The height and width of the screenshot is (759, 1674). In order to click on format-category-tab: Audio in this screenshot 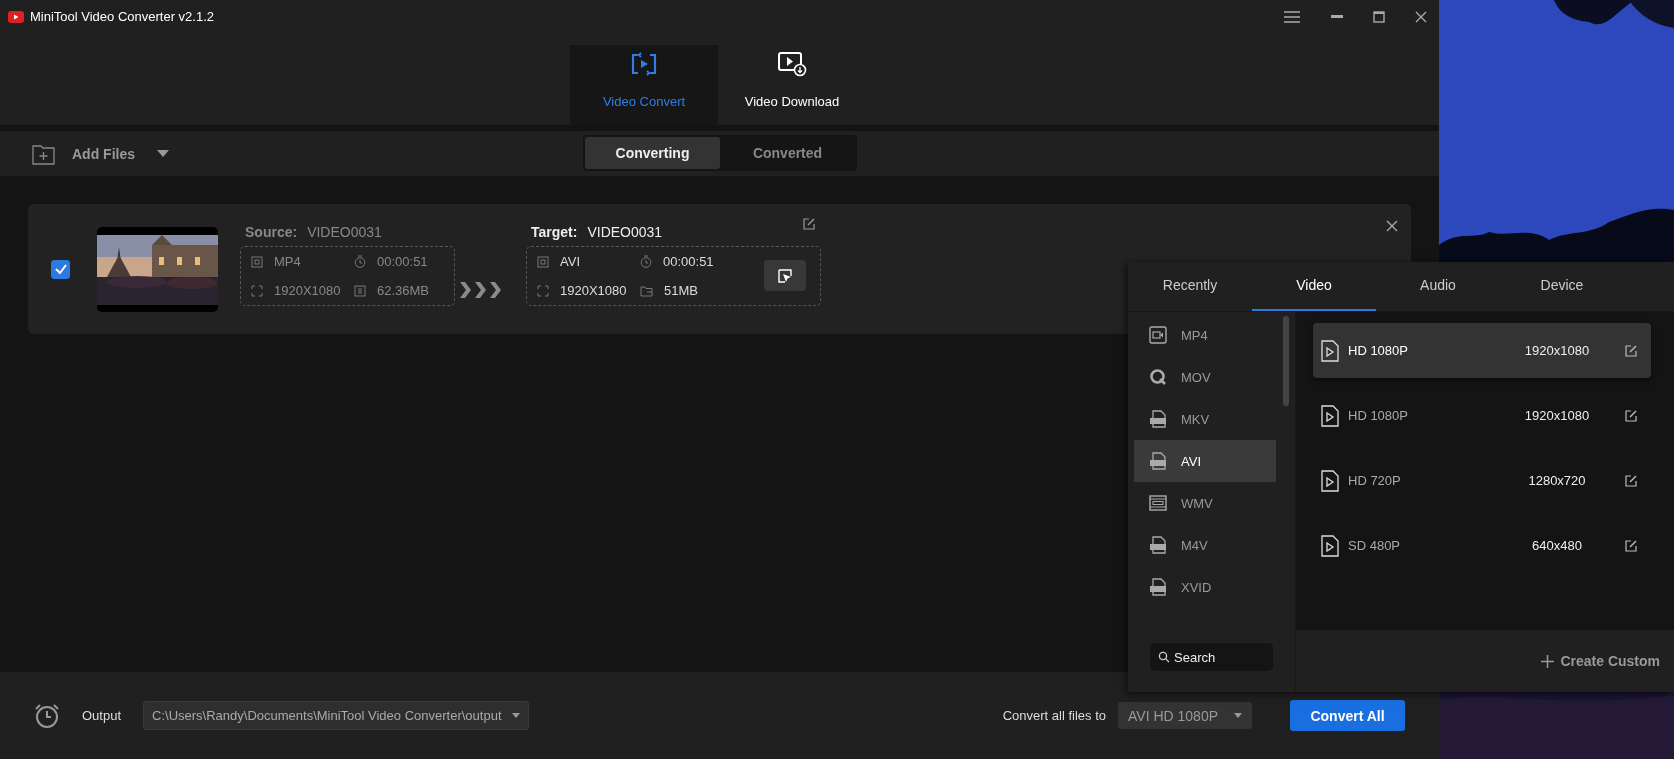, I will do `click(1438, 286)`.